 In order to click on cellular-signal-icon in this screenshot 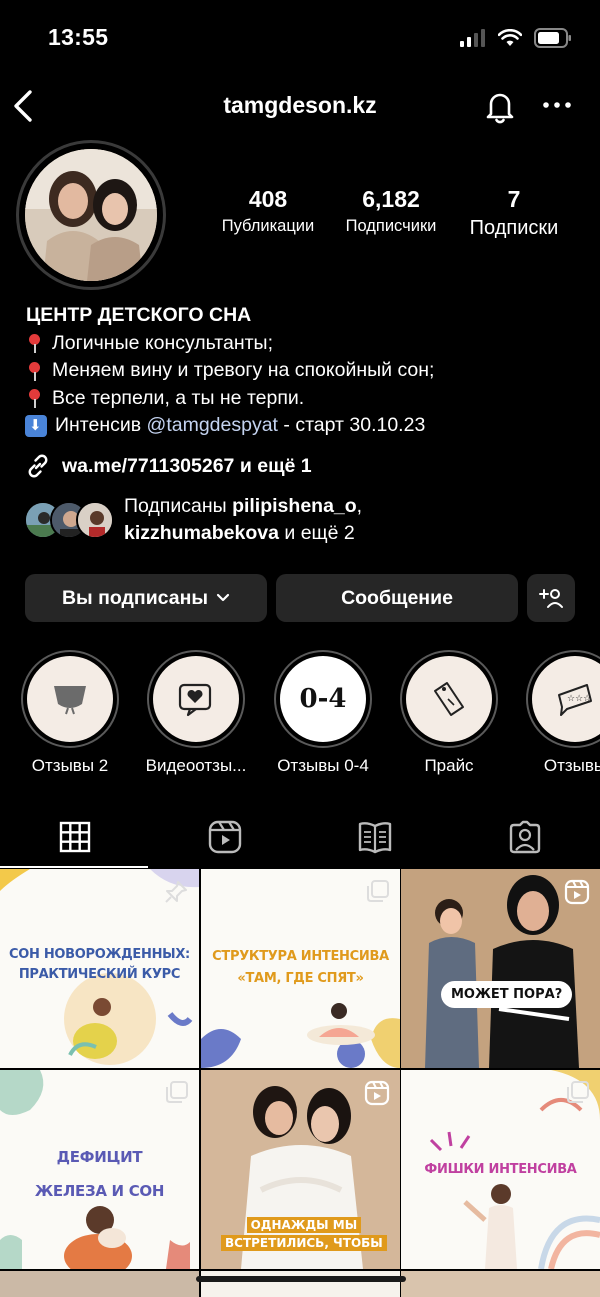, I will do `click(472, 38)`.